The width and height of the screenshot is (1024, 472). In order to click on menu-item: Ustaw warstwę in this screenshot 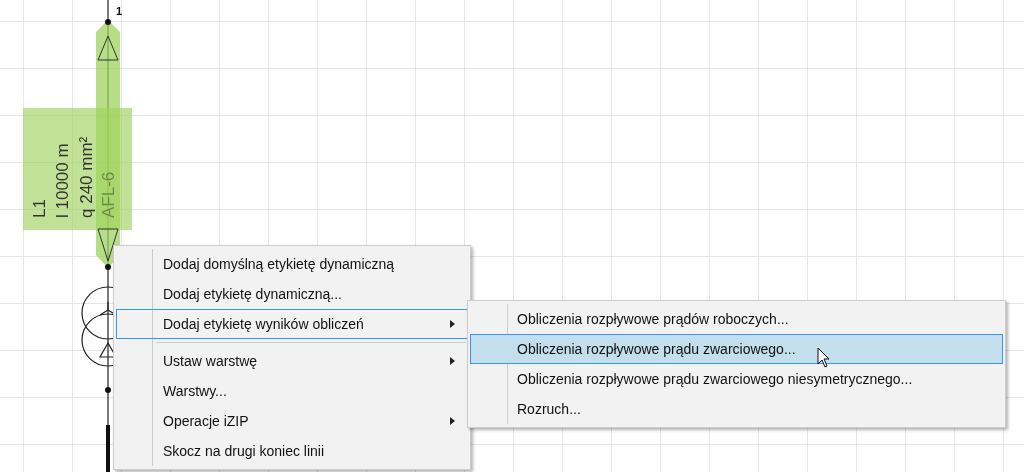, I will do `click(292, 361)`.